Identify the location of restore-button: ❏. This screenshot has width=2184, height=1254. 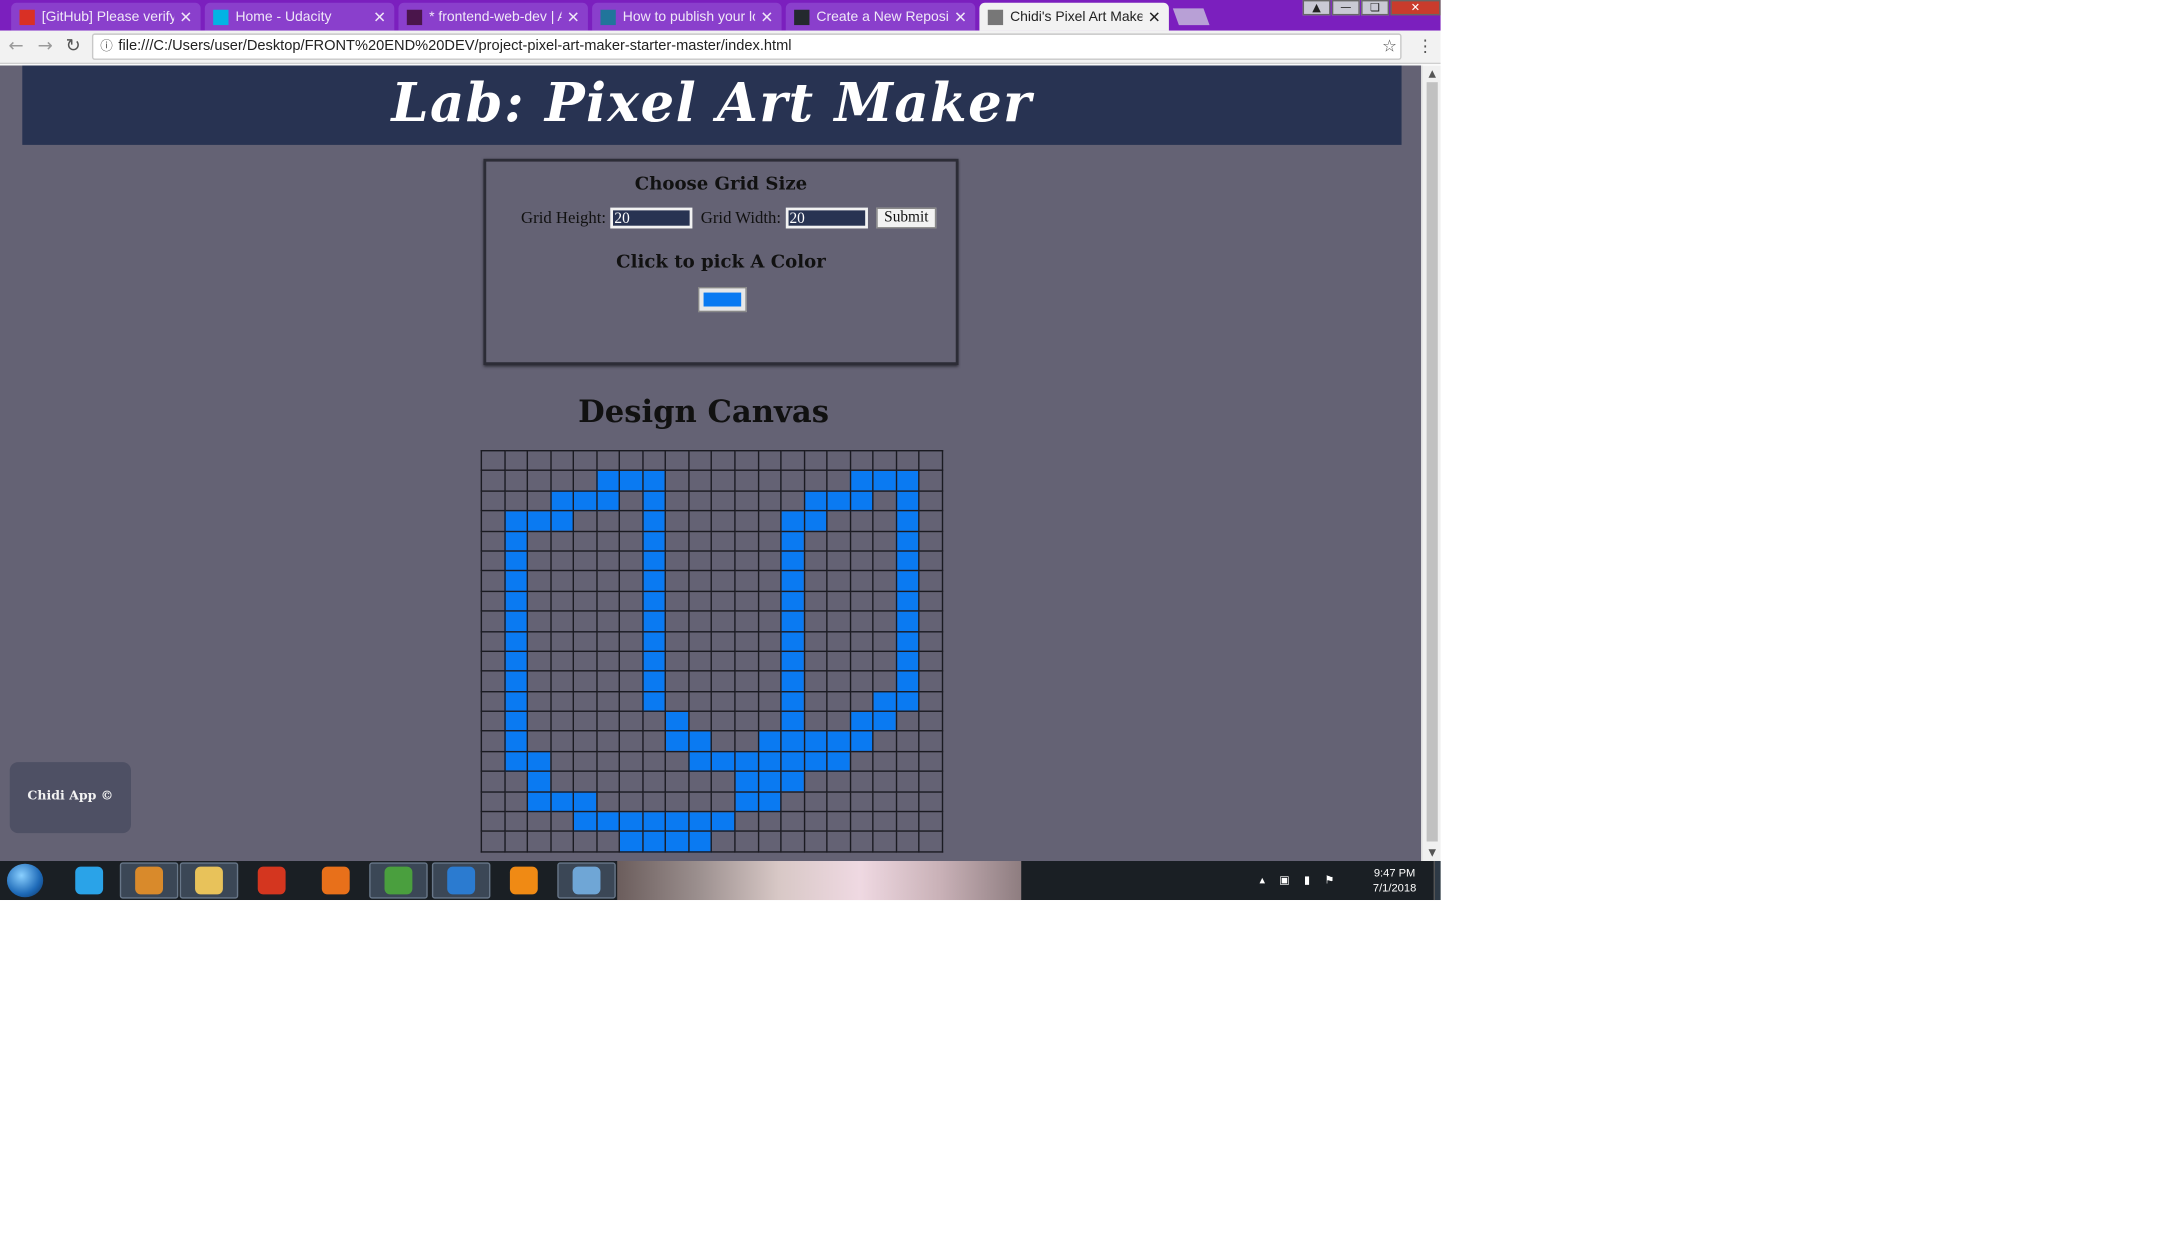
(1375, 8).